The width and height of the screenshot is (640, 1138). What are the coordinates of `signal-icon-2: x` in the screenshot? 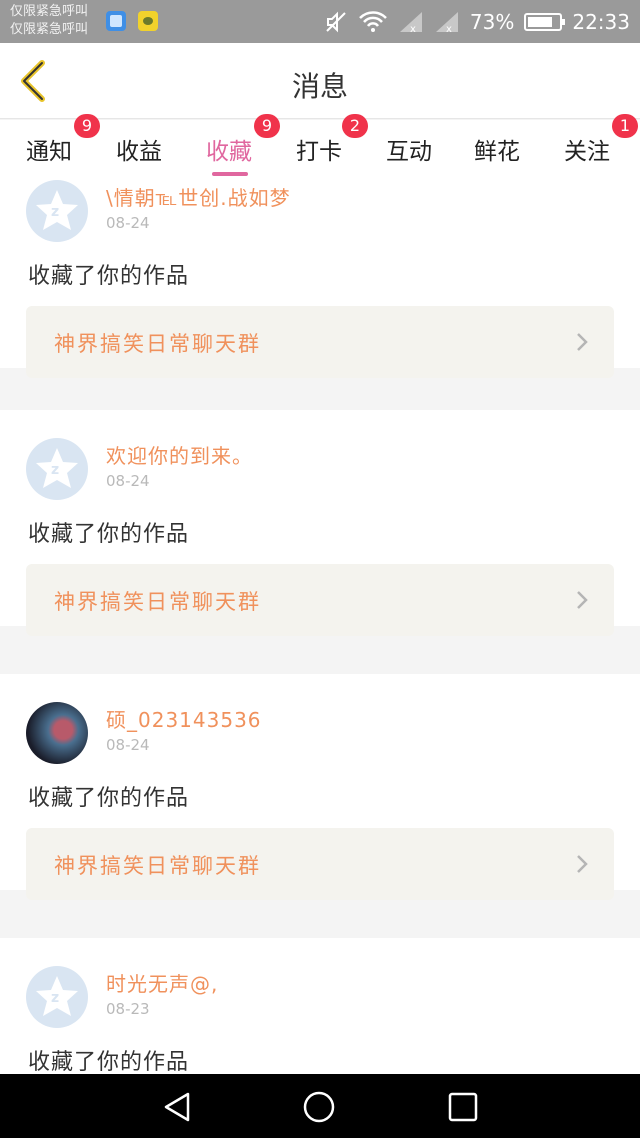 It's located at (446, 22).